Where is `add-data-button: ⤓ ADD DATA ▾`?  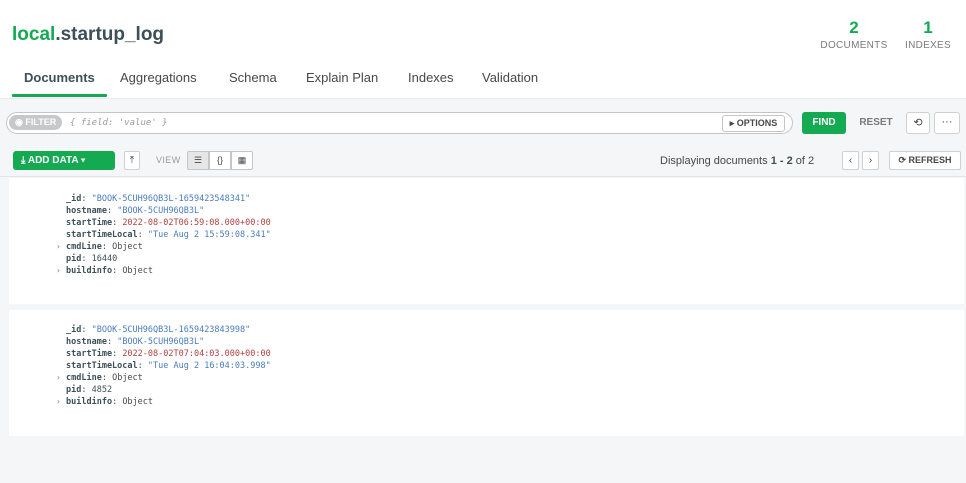 add-data-button: ⤓ ADD DATA ▾ is located at coordinates (64, 160).